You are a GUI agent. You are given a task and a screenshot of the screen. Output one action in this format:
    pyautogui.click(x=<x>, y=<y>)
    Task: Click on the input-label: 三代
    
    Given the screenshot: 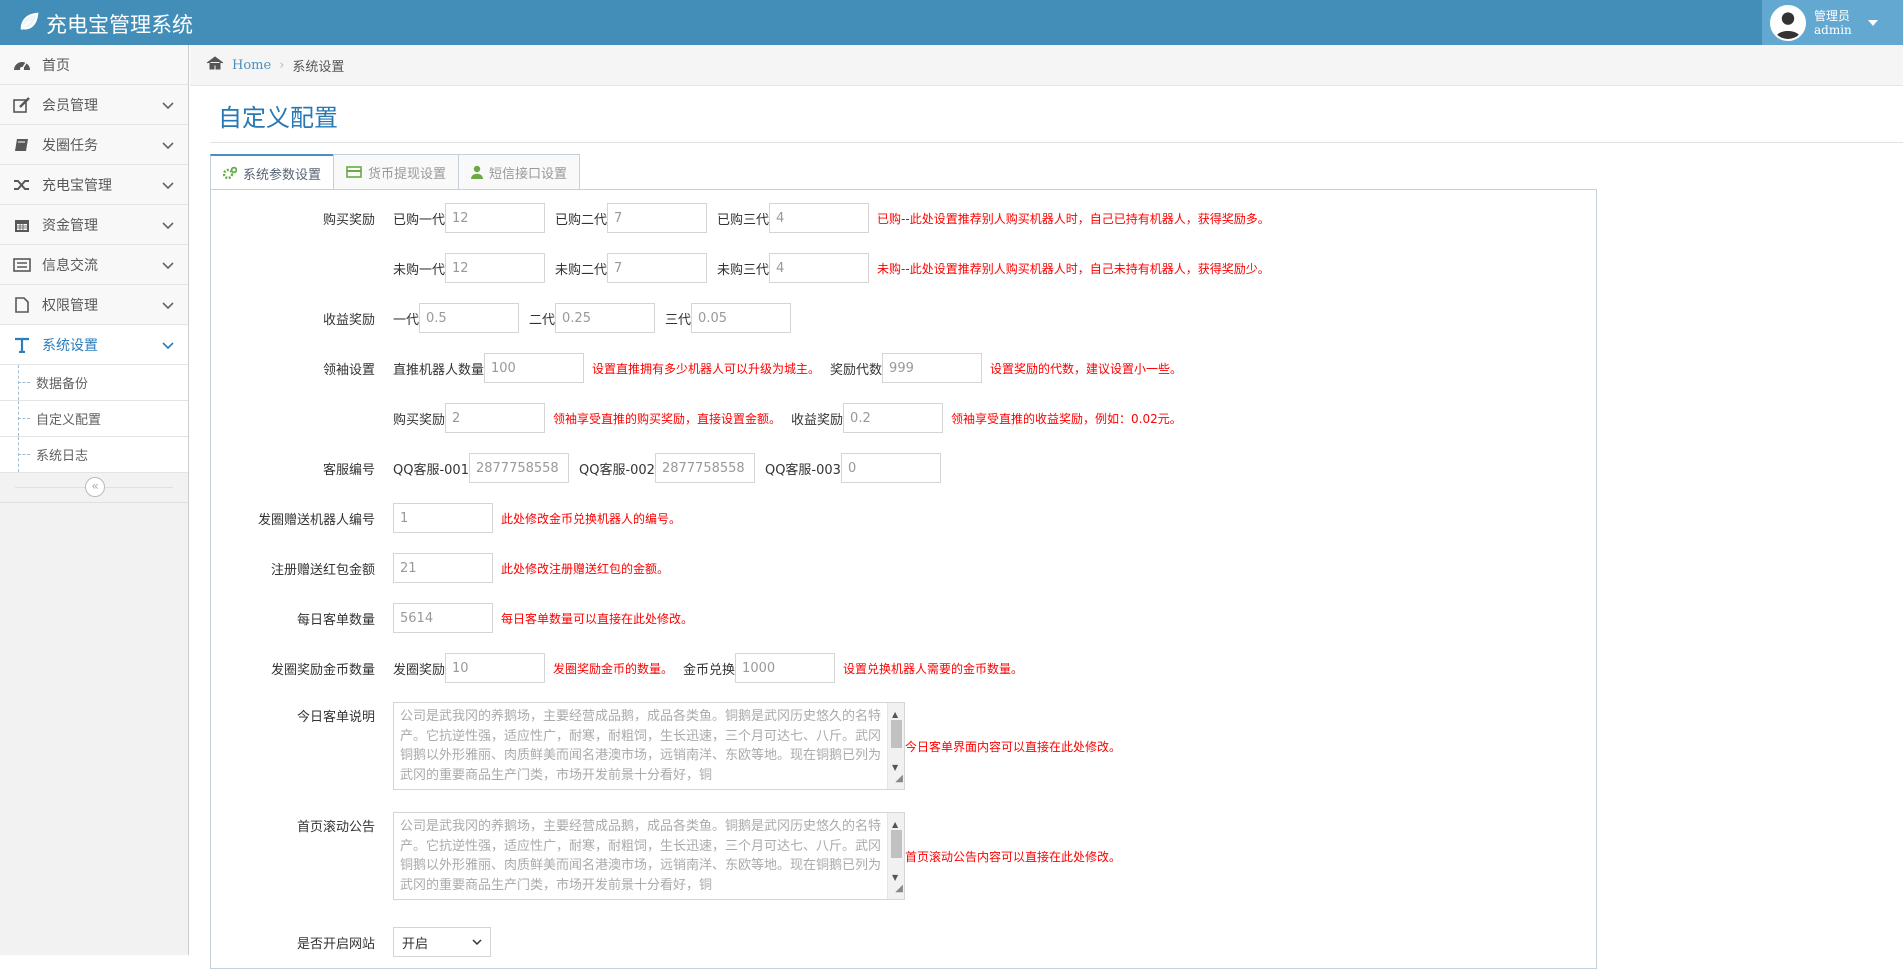 What is the action you would take?
    pyautogui.click(x=678, y=320)
    